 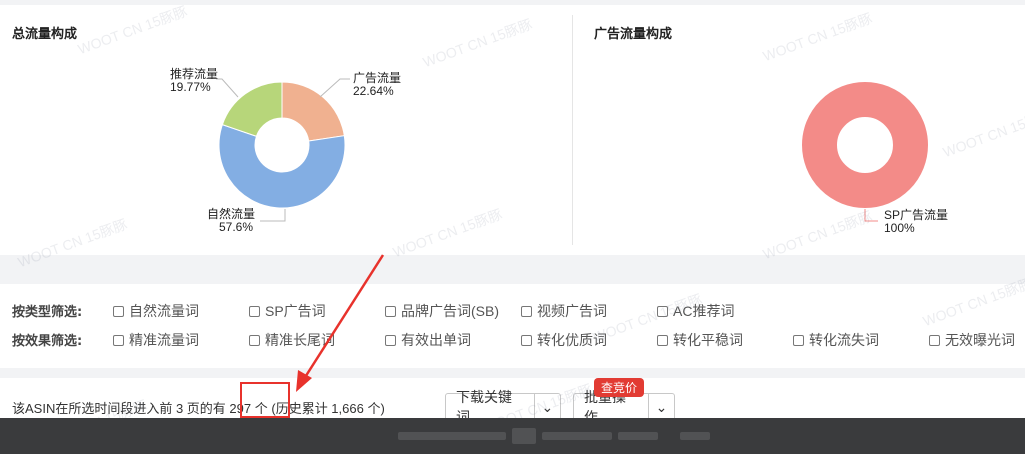 I want to click on annotation-arrow, so click(x=340, y=323).